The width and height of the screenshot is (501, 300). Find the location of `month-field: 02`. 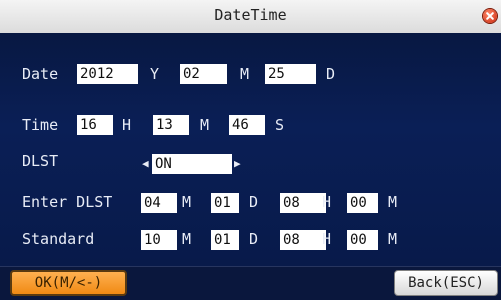

month-field: 02 is located at coordinates (203, 74).